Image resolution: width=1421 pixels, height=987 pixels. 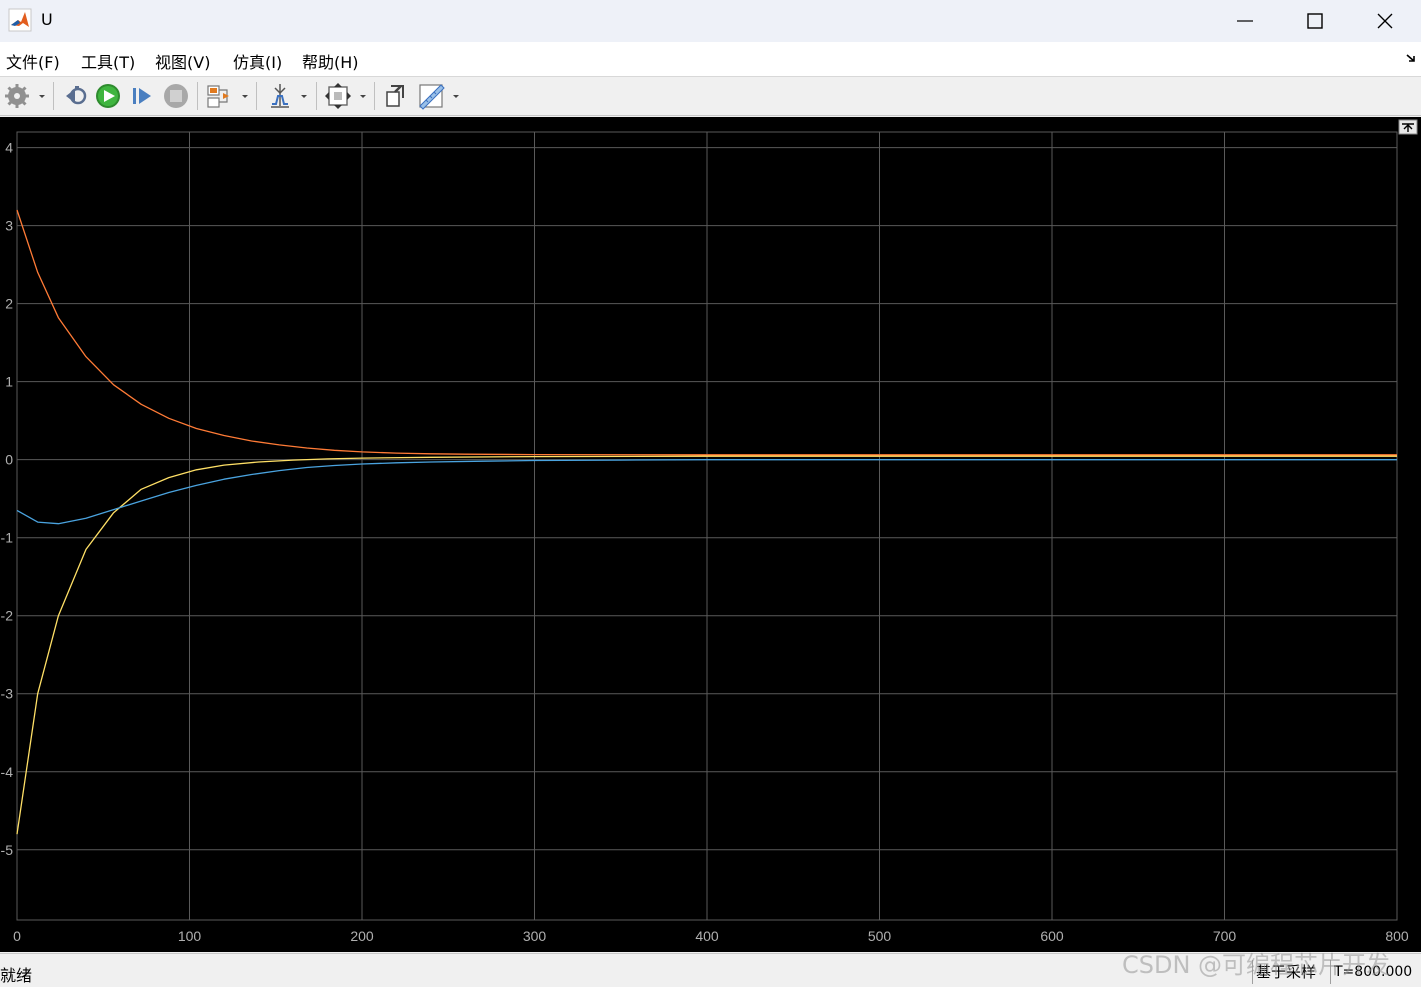 I want to click on x-tick-label: 800, so click(x=1397, y=936).